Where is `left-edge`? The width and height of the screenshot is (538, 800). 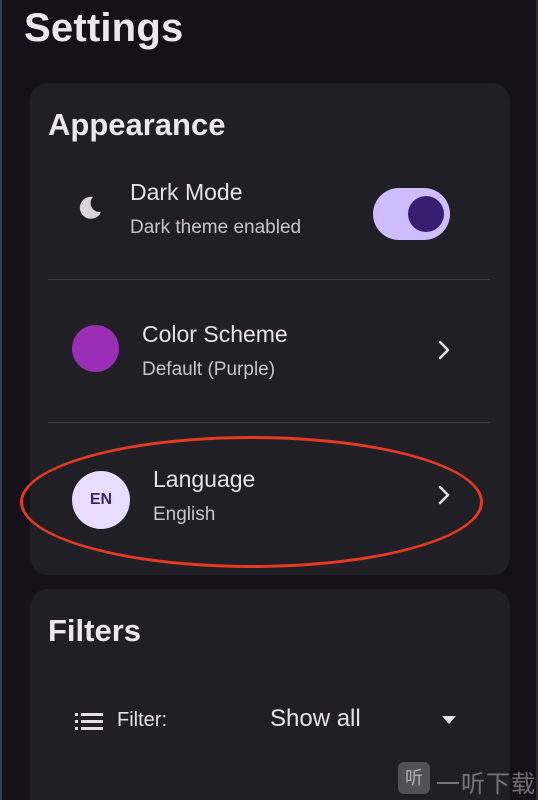 left-edge is located at coordinates (1, 400).